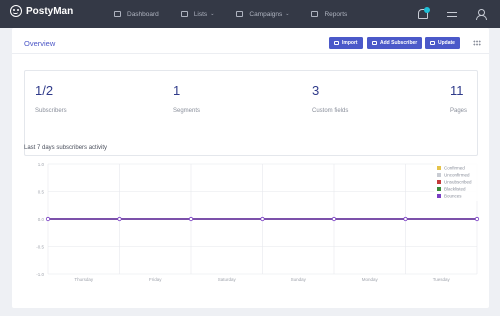 Image resolution: width=500 pixels, height=316 pixels. Describe the element at coordinates (330, 111) in the screenshot. I see `stat-label: Custom fields` at that location.